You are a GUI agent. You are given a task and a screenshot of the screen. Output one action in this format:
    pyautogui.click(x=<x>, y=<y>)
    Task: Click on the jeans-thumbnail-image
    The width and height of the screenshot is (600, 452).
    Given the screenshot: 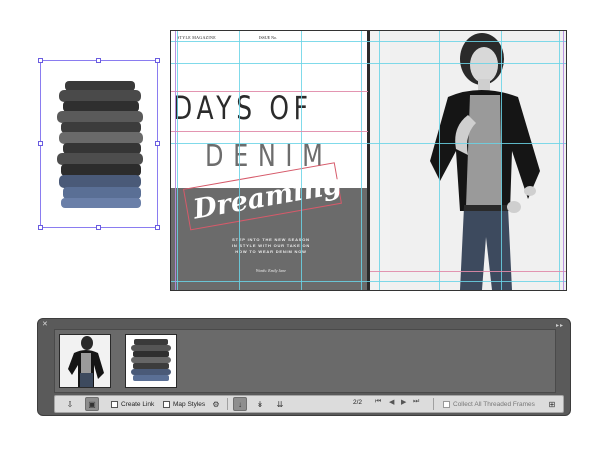 What is the action you would take?
    pyautogui.click(x=151, y=361)
    